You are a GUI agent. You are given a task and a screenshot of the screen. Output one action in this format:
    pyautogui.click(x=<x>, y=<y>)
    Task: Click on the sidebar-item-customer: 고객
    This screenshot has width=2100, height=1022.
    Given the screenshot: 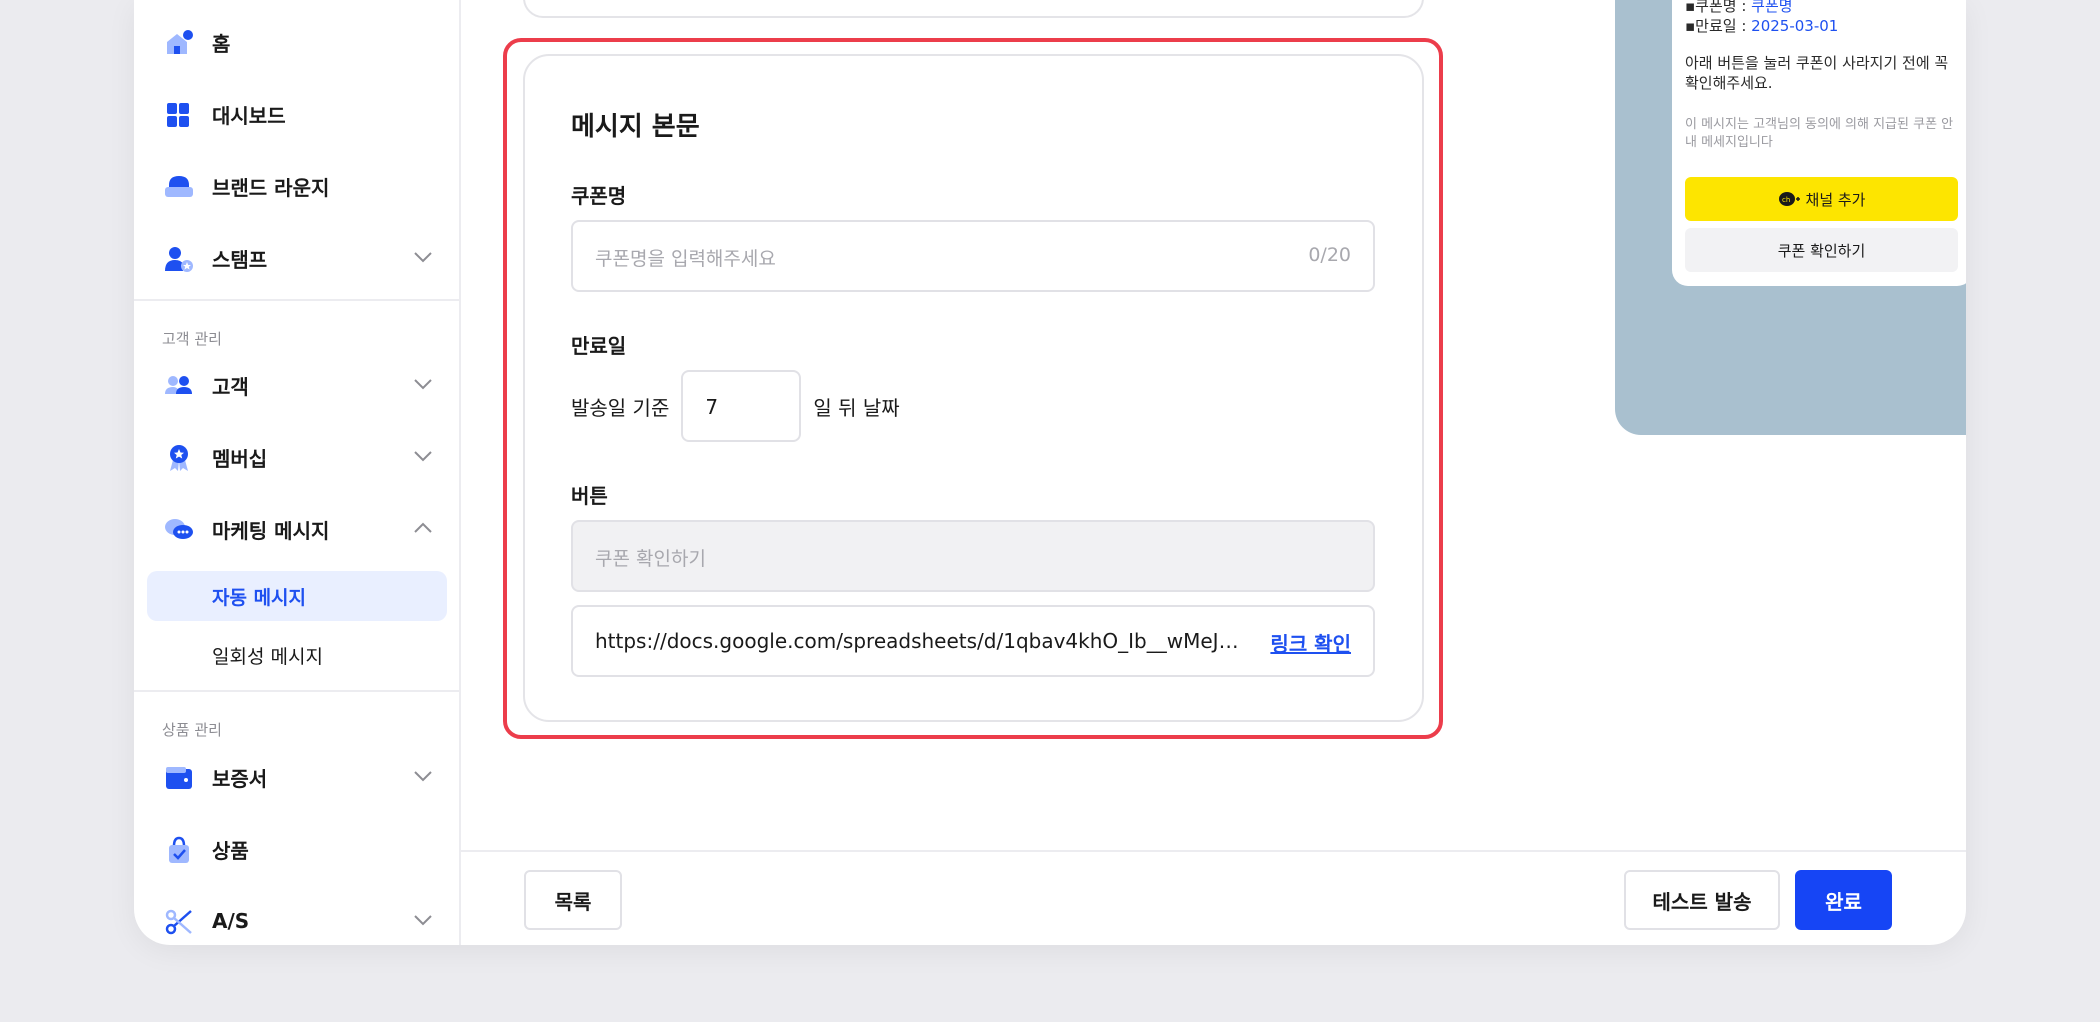 What is the action you would take?
    pyautogui.click(x=298, y=385)
    